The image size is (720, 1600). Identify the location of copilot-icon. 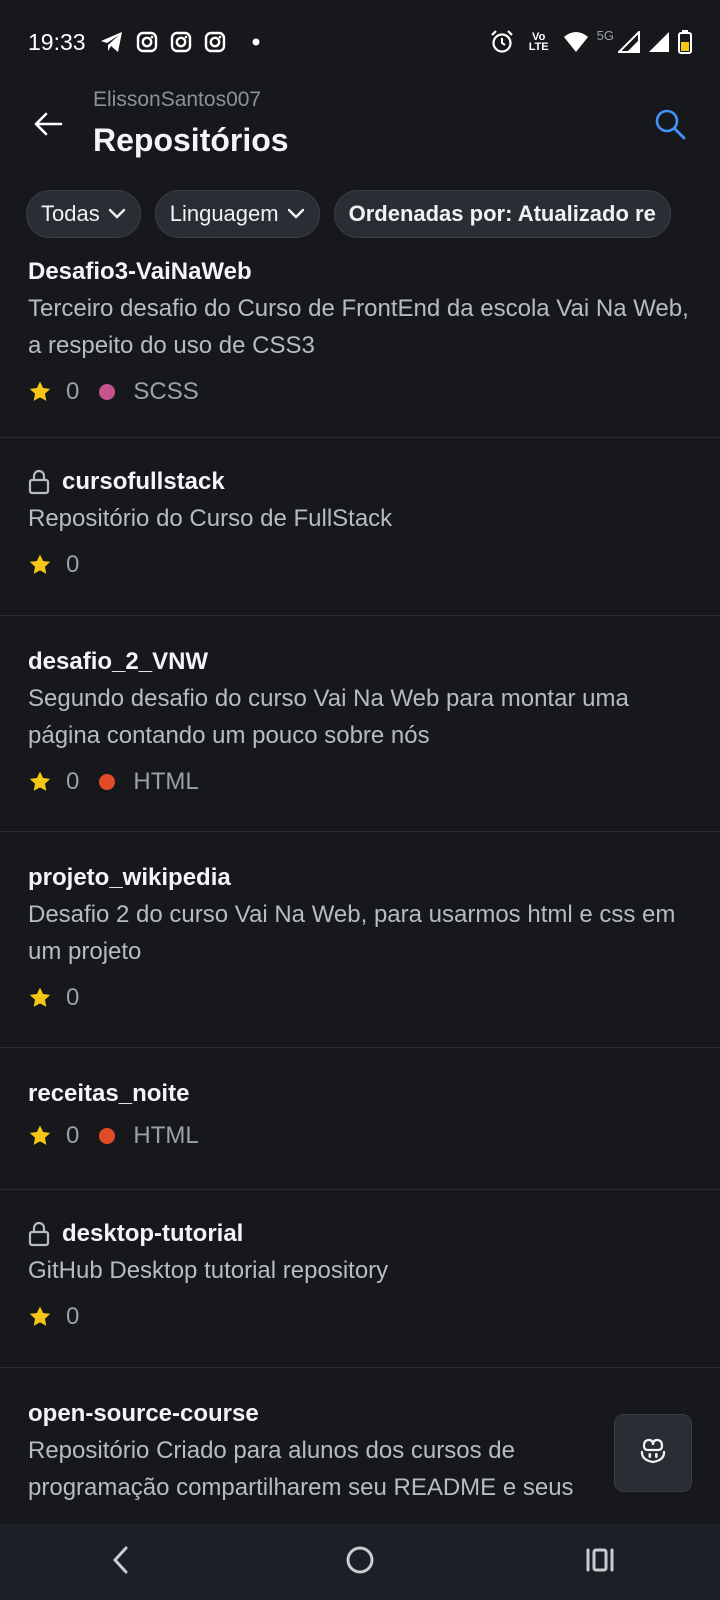
(653, 1453).